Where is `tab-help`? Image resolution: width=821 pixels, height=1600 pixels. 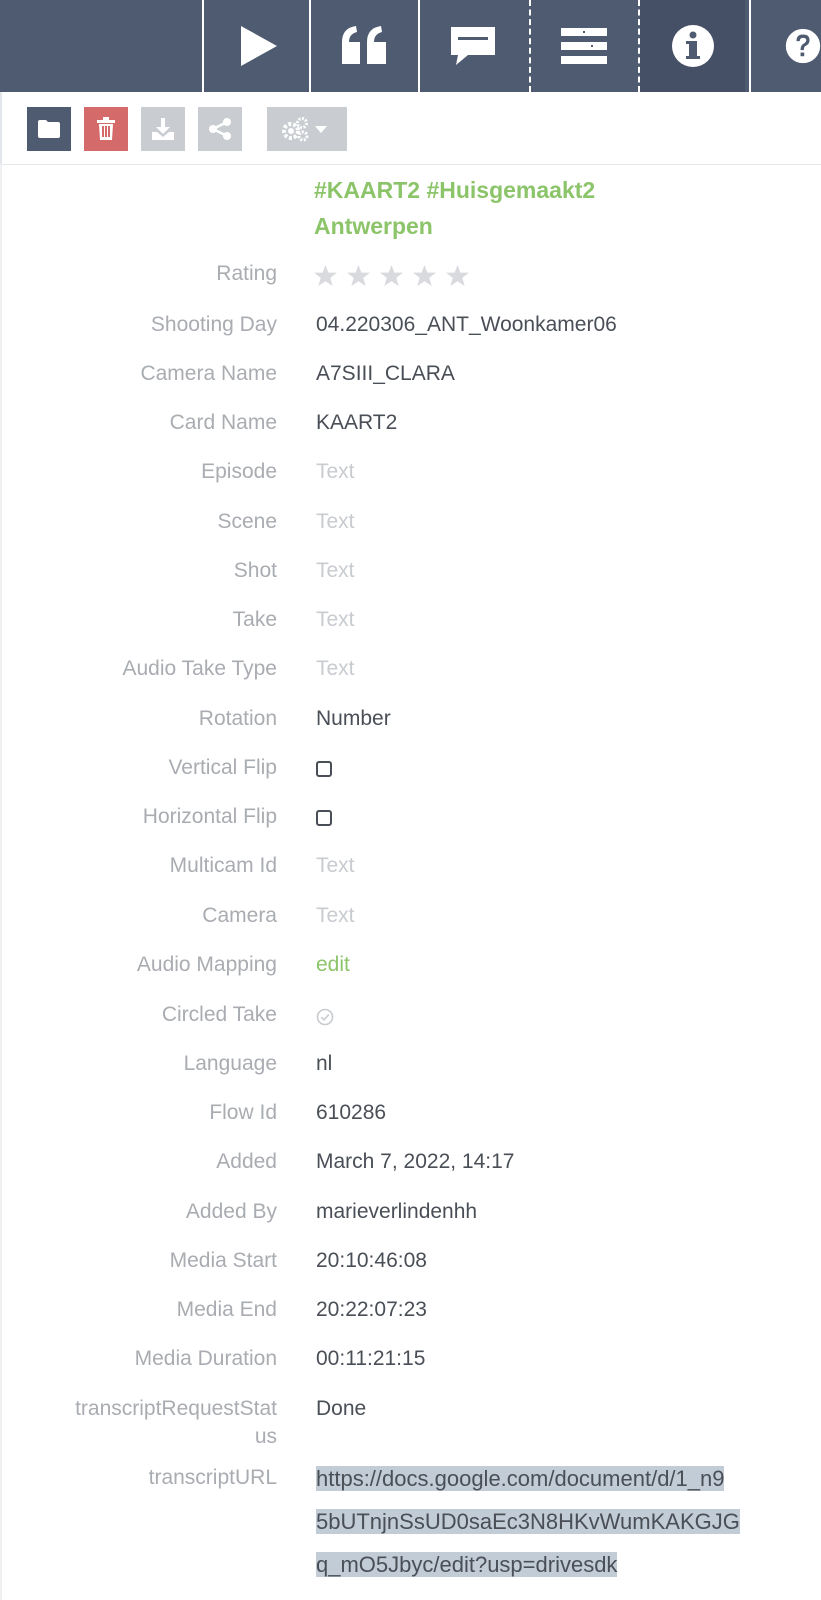
tab-help is located at coordinates (786, 46).